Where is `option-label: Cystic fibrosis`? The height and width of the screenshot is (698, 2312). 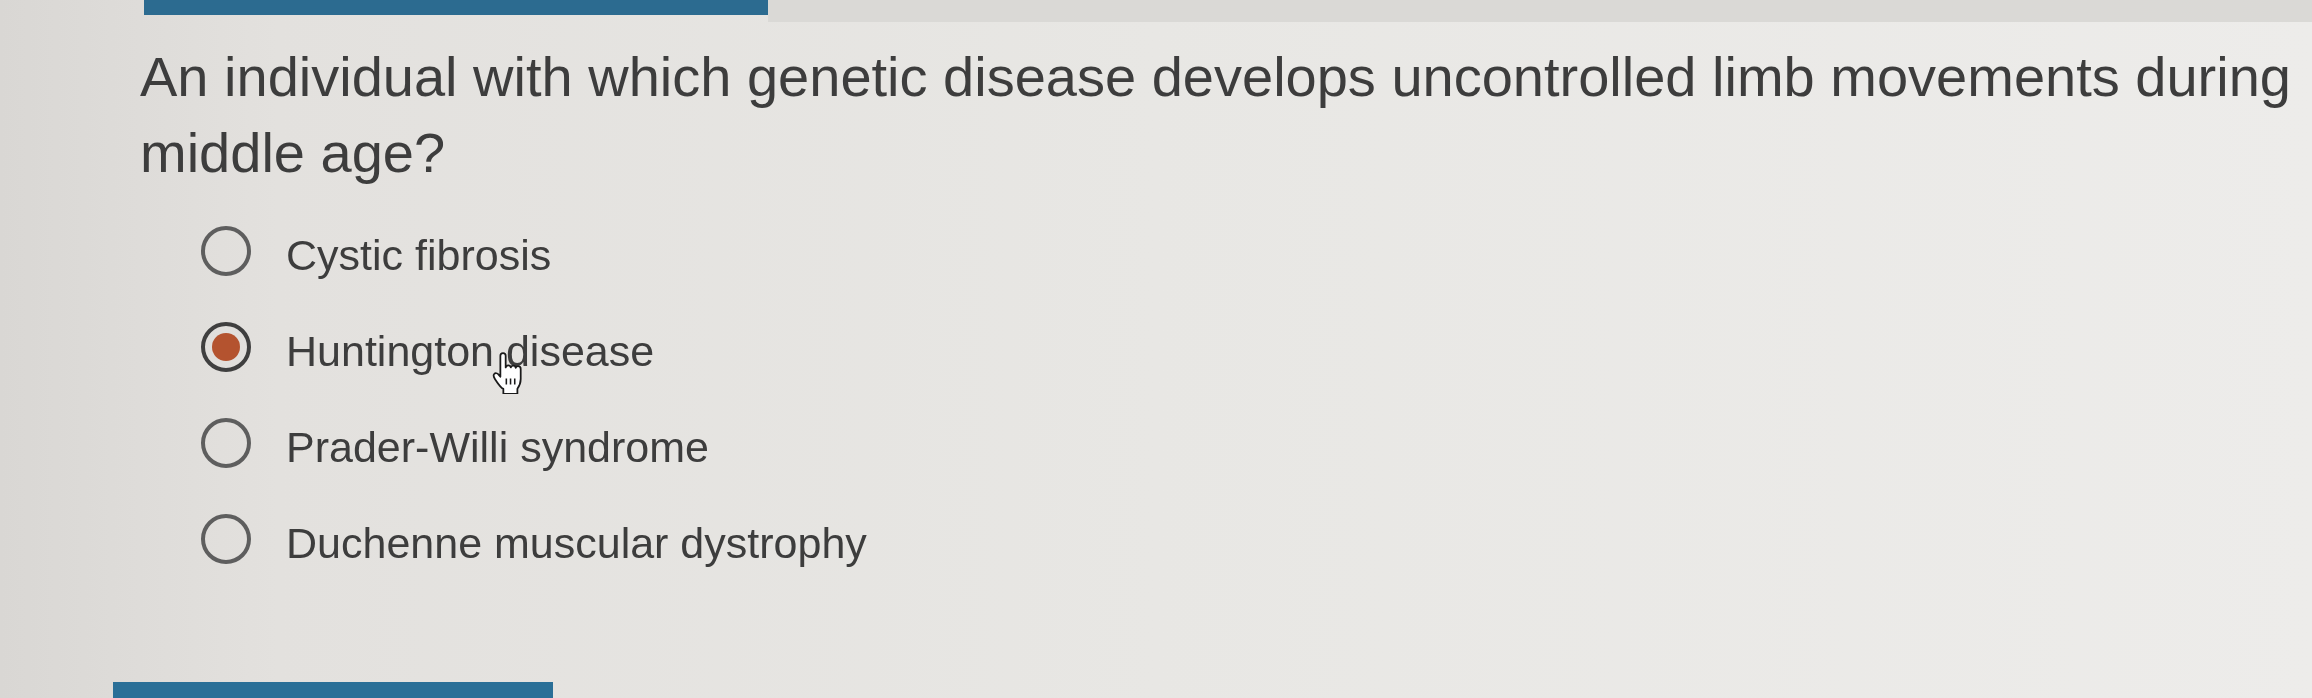
option-label: Cystic fibrosis is located at coordinates (419, 251).